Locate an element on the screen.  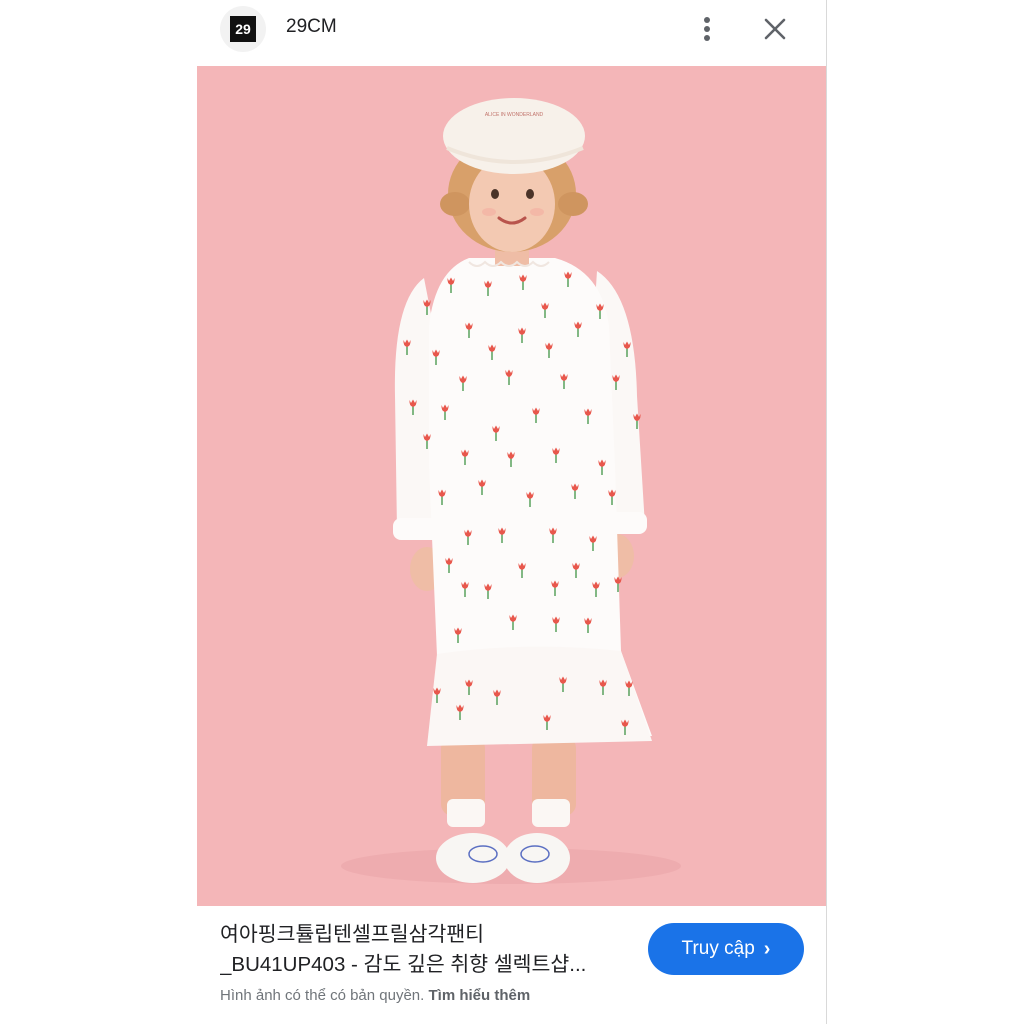
visit-button-label: Truy cập is located at coordinates (718, 948).